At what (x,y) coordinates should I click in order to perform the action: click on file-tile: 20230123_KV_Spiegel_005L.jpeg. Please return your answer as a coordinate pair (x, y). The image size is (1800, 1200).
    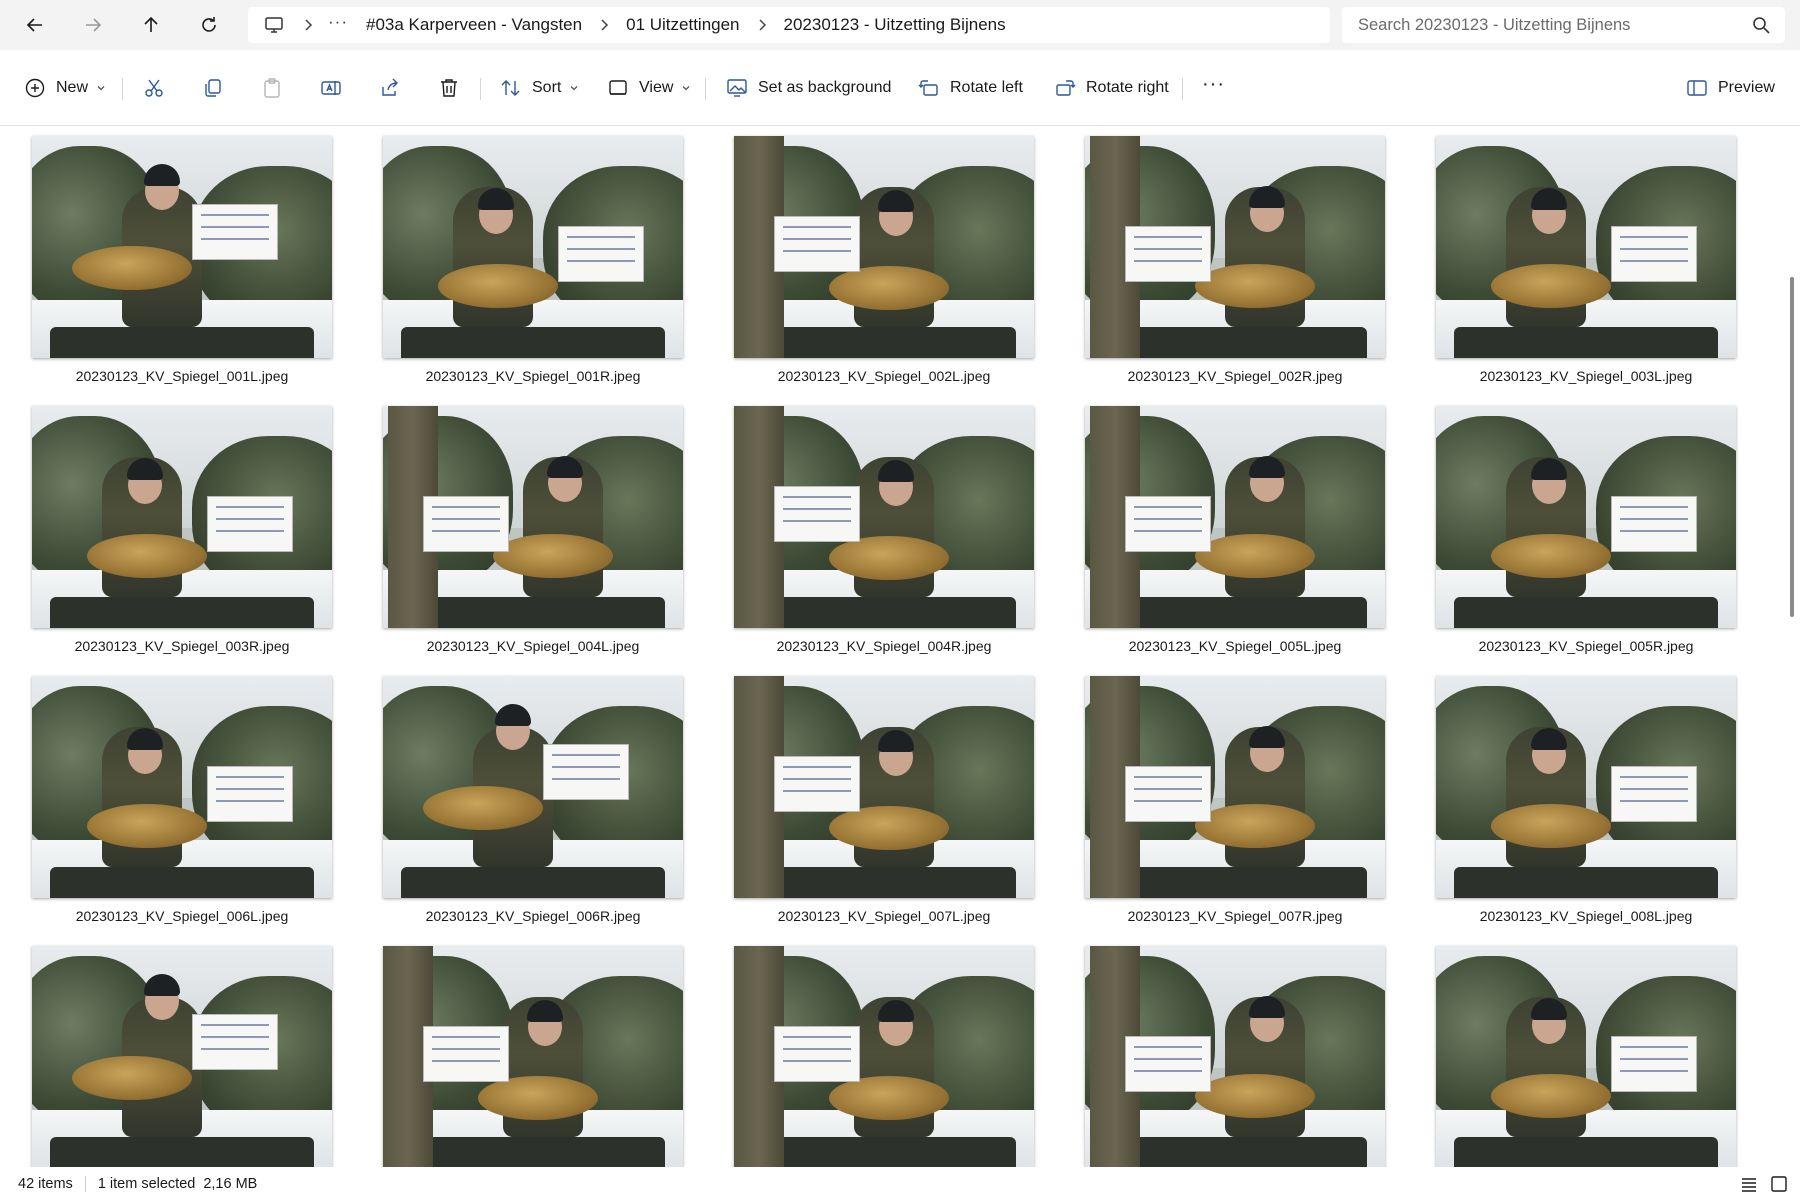
    Looking at the image, I should click on (1235, 531).